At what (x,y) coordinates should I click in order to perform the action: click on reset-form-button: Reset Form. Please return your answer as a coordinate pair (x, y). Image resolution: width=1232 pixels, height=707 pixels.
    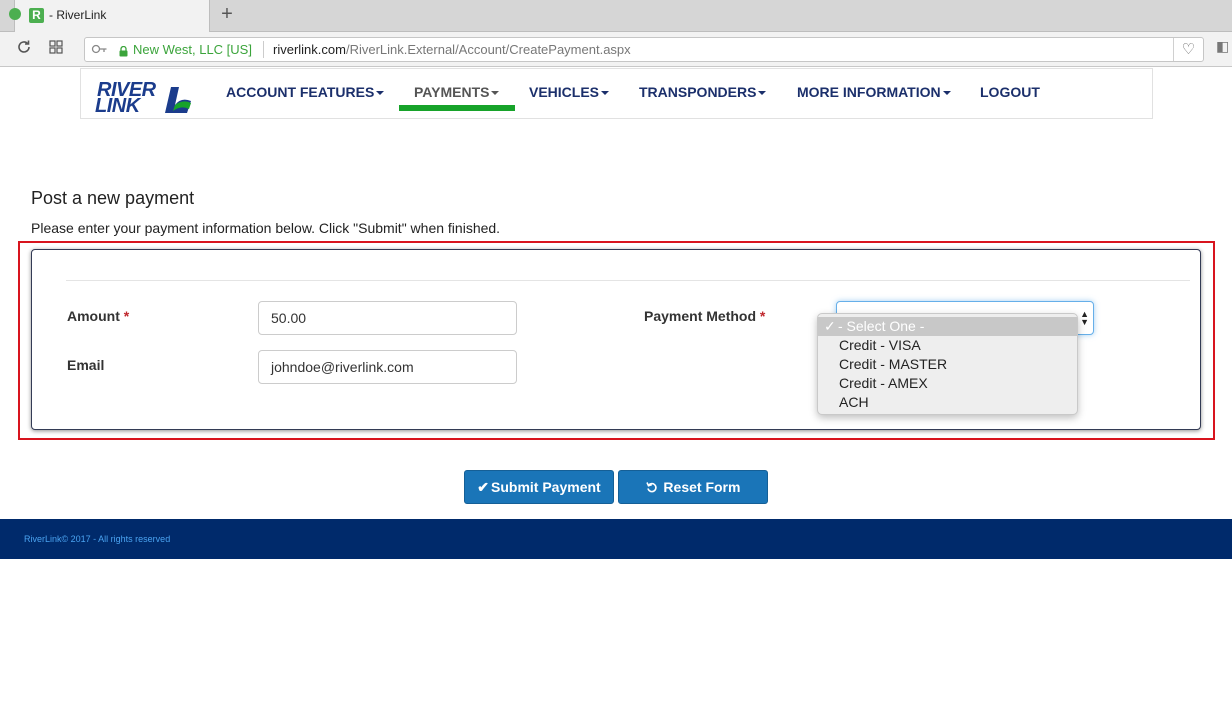
    Looking at the image, I should click on (693, 487).